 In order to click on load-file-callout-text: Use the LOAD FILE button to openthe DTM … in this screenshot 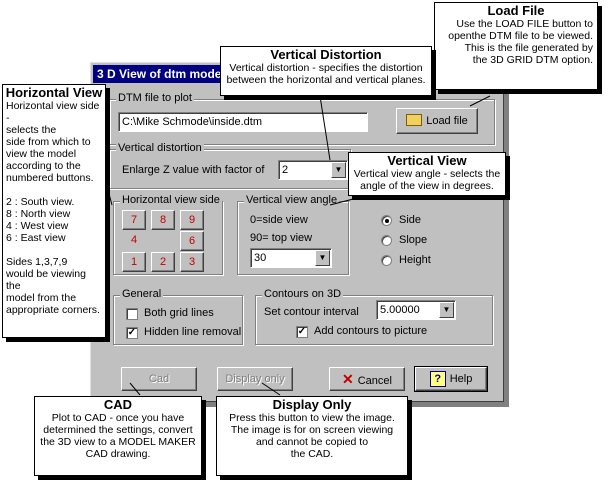, I will do `click(520, 42)`.